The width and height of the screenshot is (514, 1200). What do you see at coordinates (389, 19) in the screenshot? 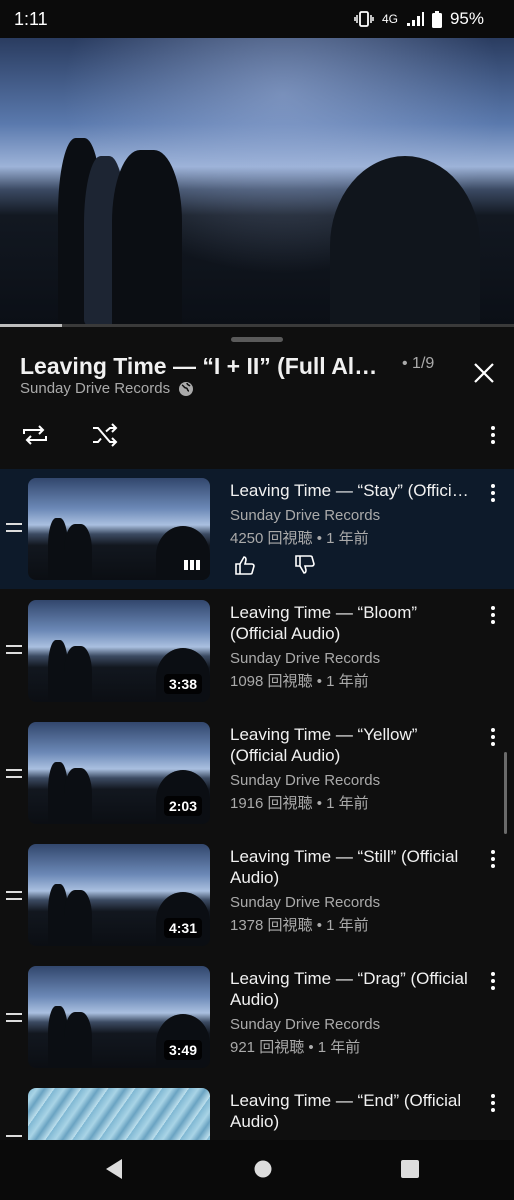
I see `network-type: 4G` at bounding box center [389, 19].